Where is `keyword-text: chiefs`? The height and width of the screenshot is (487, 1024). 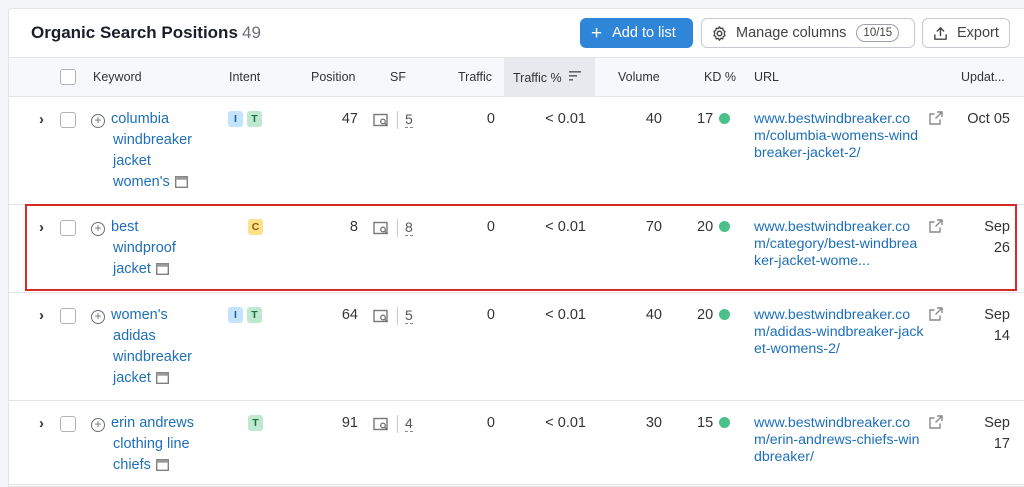 keyword-text: chiefs is located at coordinates (132, 465).